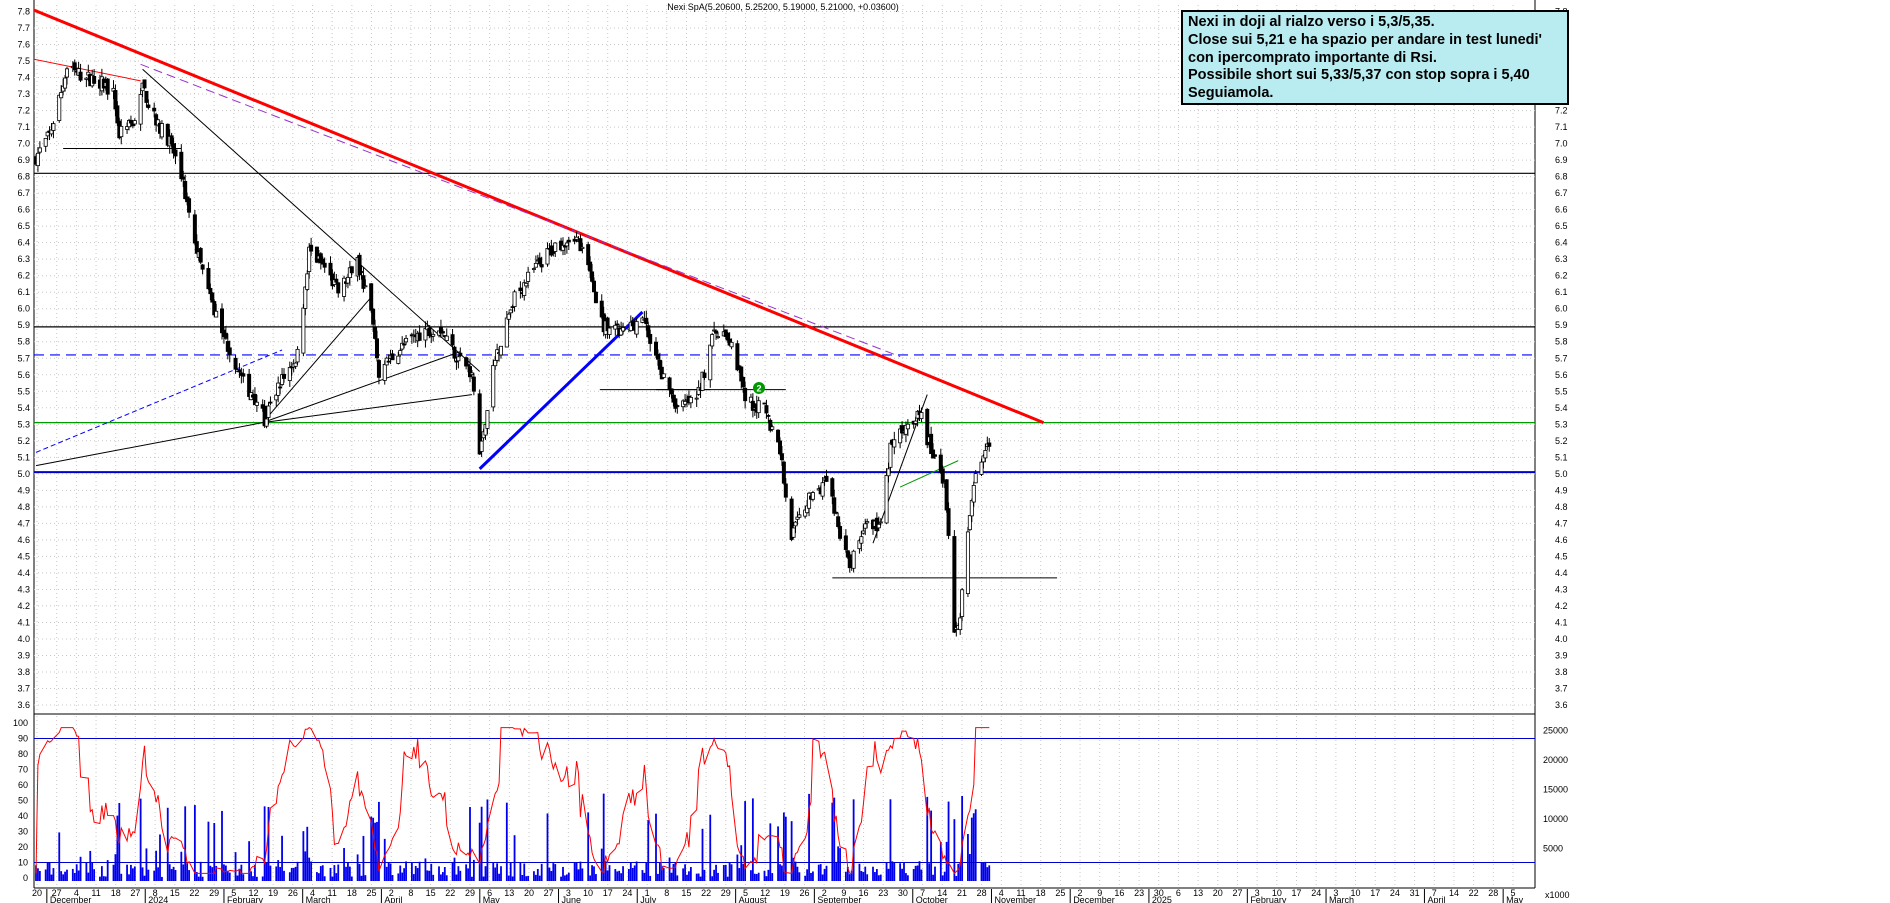 The image size is (1890, 903). Describe the element at coordinates (317, 359) in the screenshot. I see `fan-trendline` at that location.